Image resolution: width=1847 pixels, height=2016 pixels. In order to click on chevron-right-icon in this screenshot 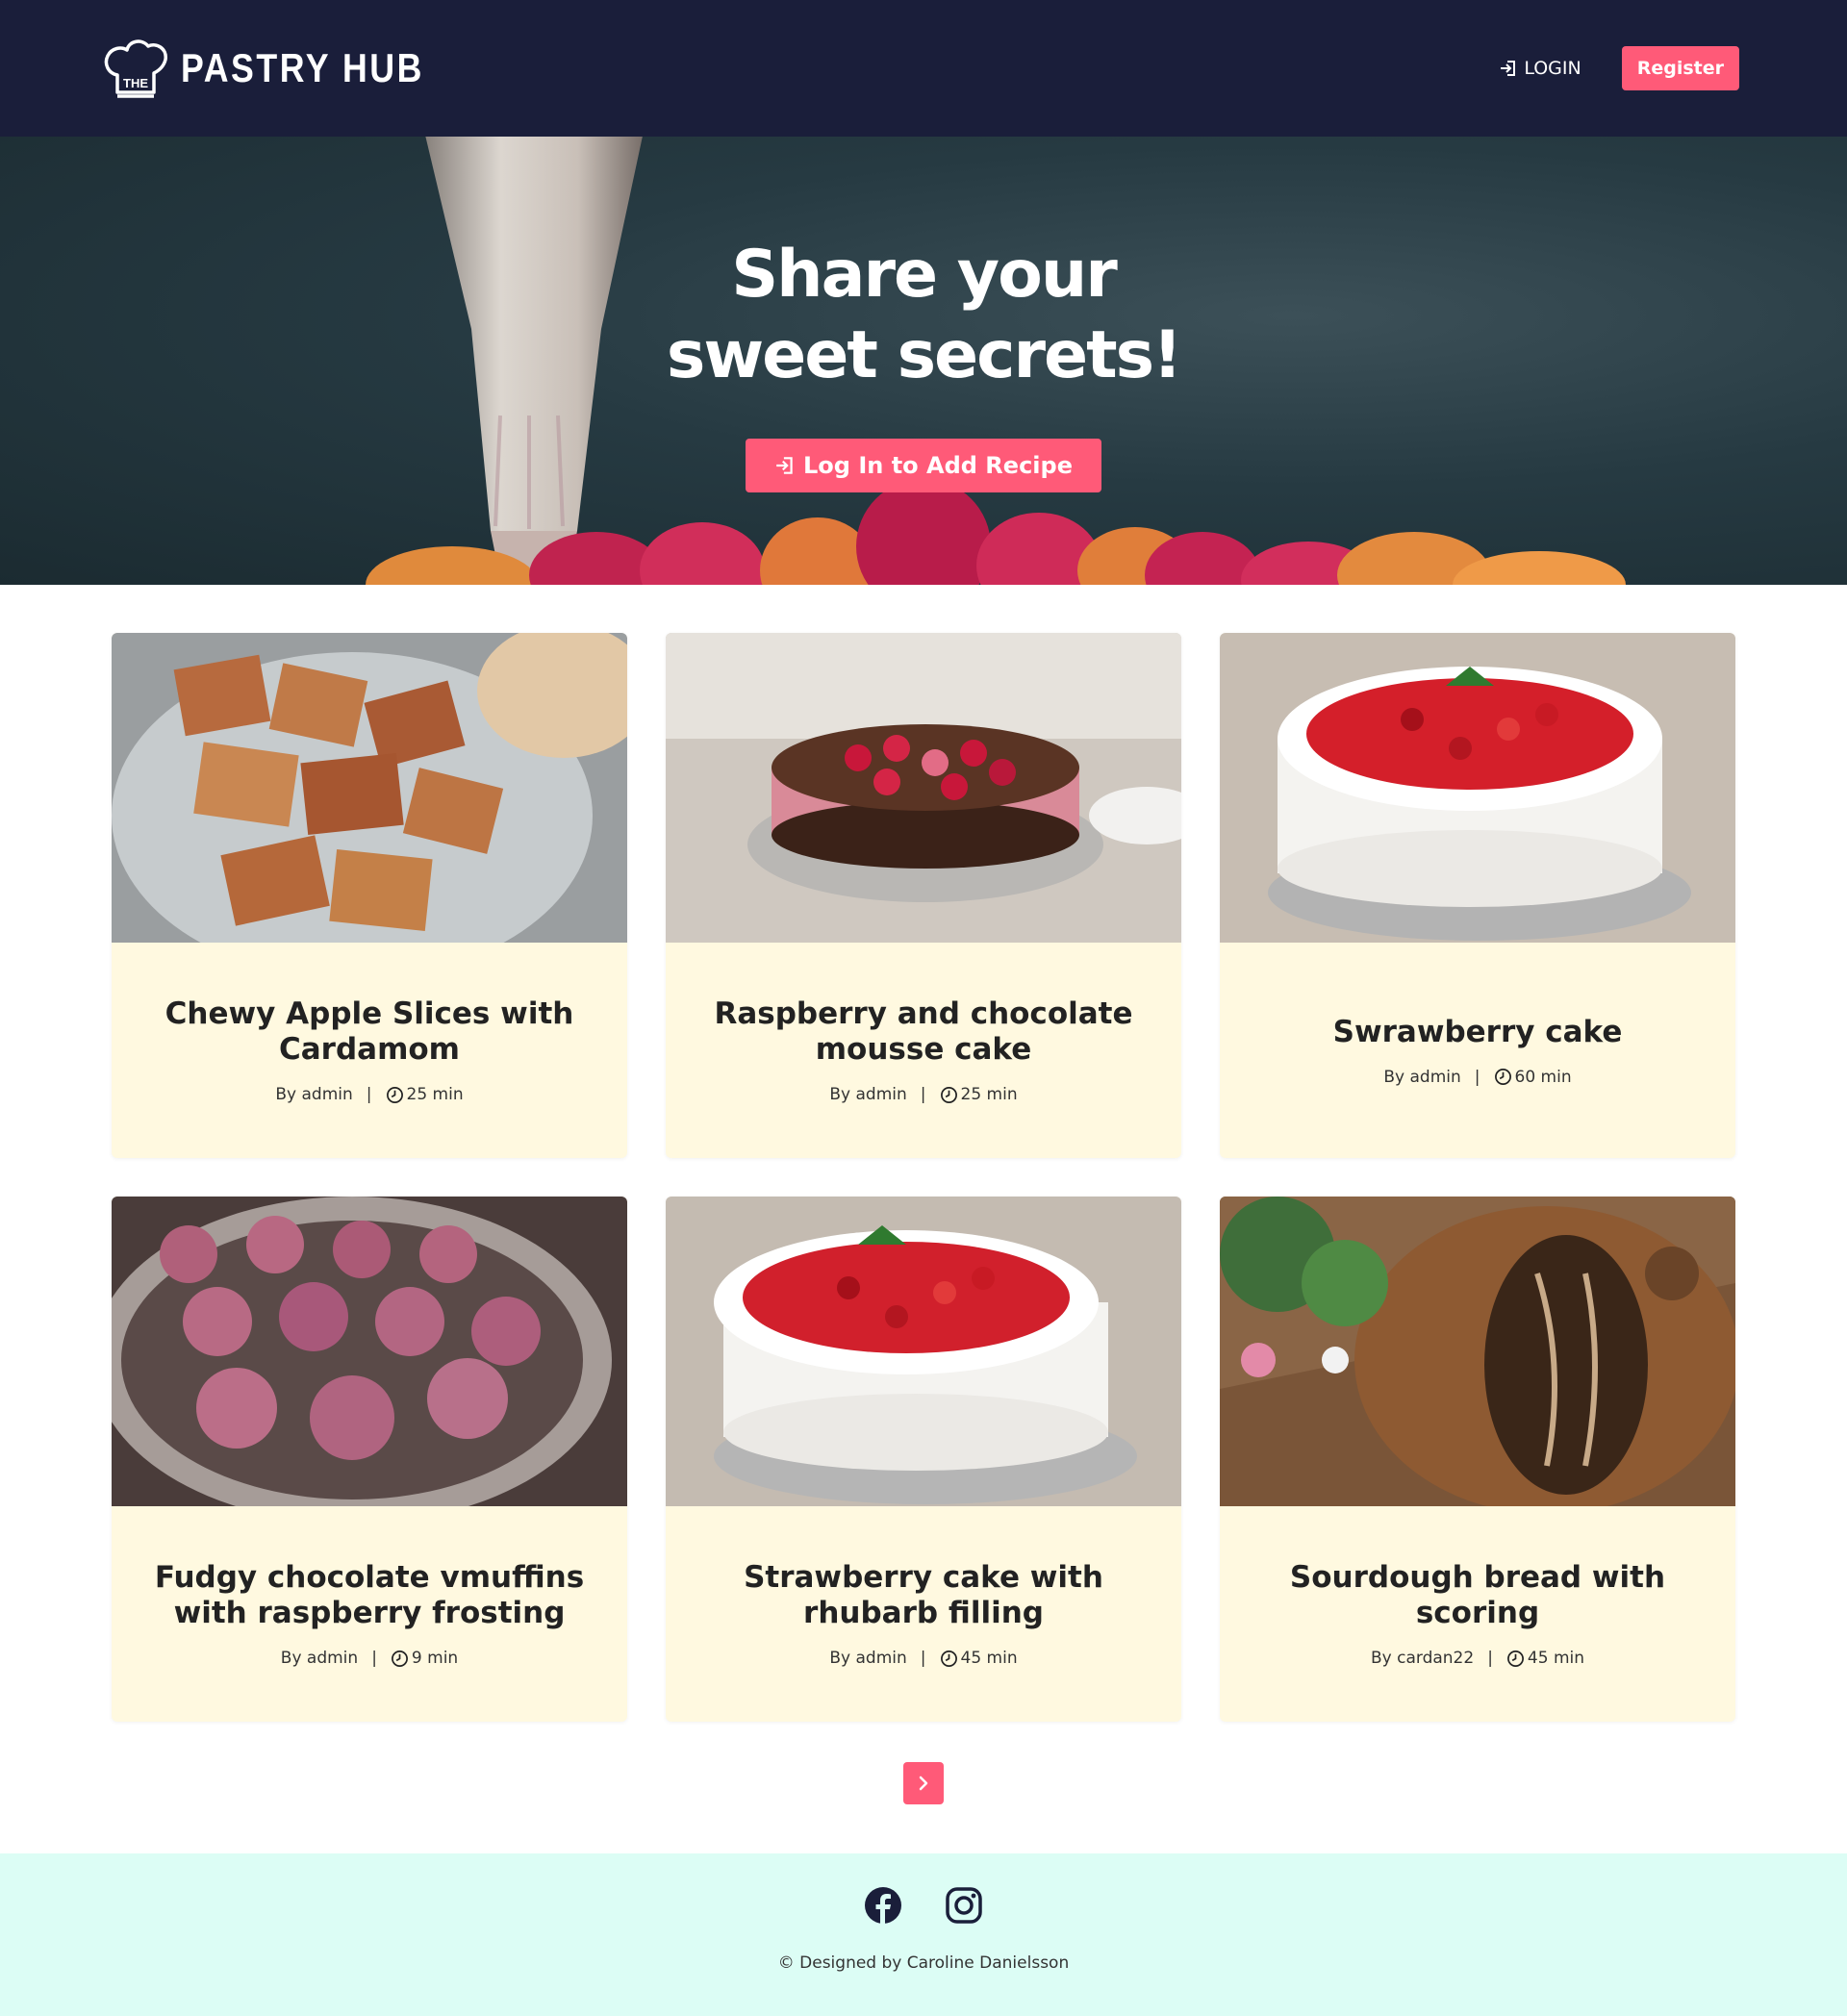, I will do `click(924, 1784)`.